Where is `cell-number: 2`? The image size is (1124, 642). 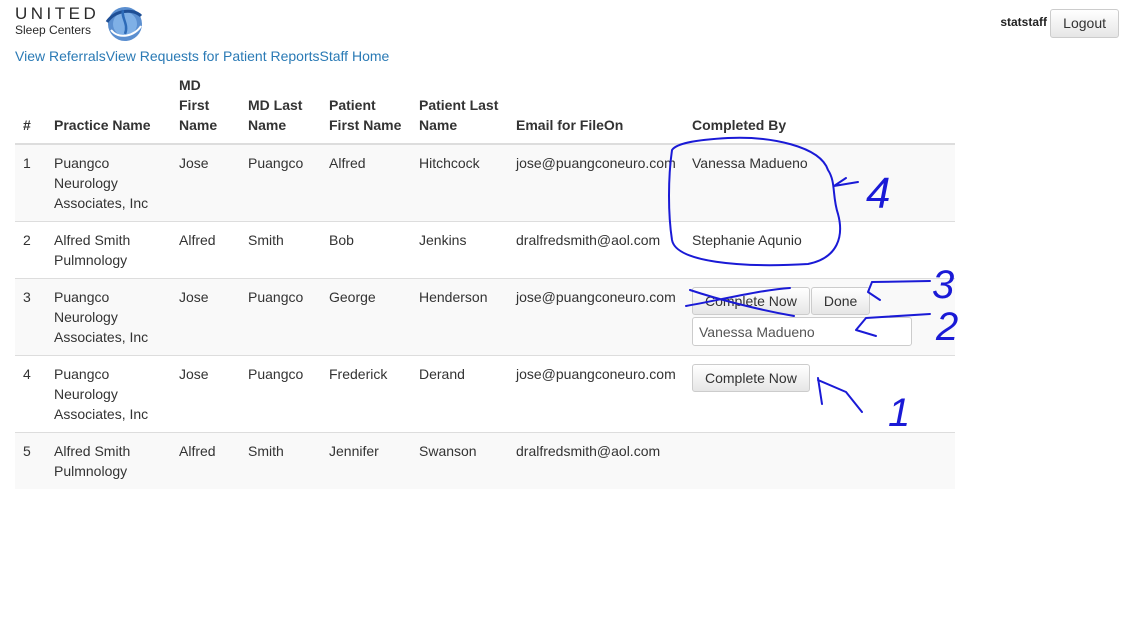
cell-number: 2 is located at coordinates (30, 250).